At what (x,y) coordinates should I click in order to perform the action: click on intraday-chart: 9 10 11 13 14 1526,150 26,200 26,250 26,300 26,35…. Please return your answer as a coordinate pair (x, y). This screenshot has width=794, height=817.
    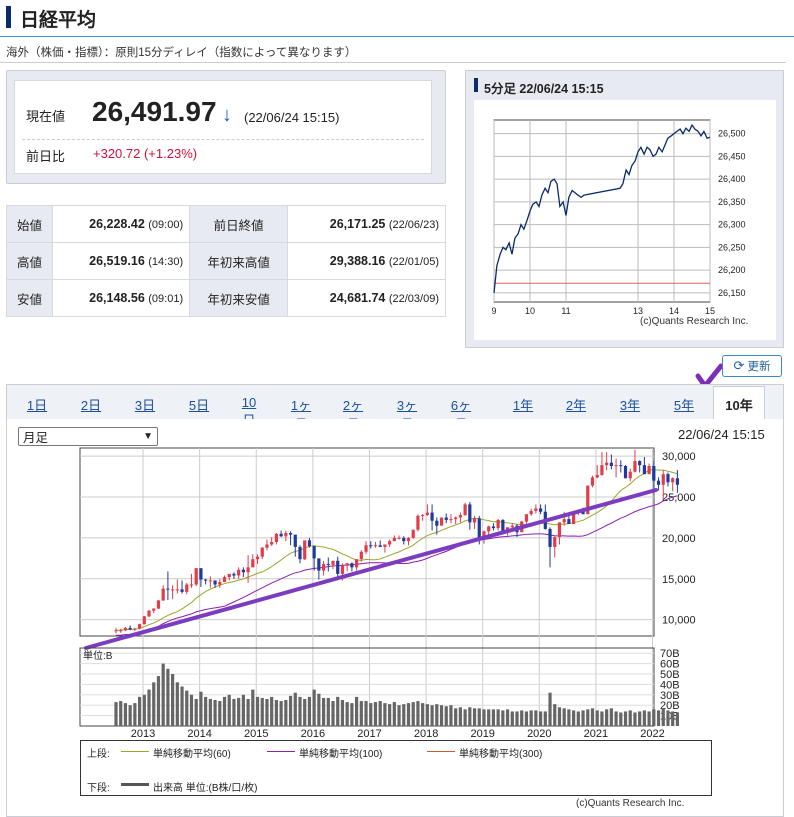
    Looking at the image, I should click on (618, 216).